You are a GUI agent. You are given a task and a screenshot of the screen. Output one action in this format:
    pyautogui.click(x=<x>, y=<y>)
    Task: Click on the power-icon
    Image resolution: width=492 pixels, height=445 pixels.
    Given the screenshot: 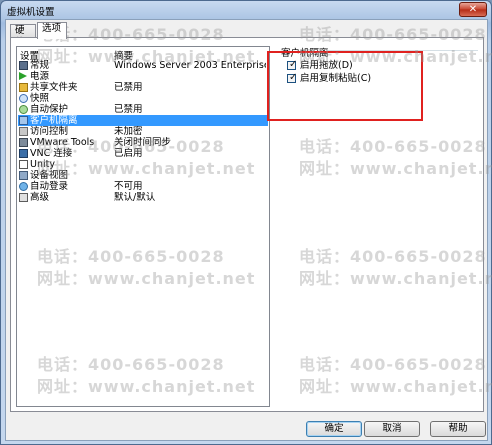 What is the action you would take?
    pyautogui.click(x=23, y=76)
    